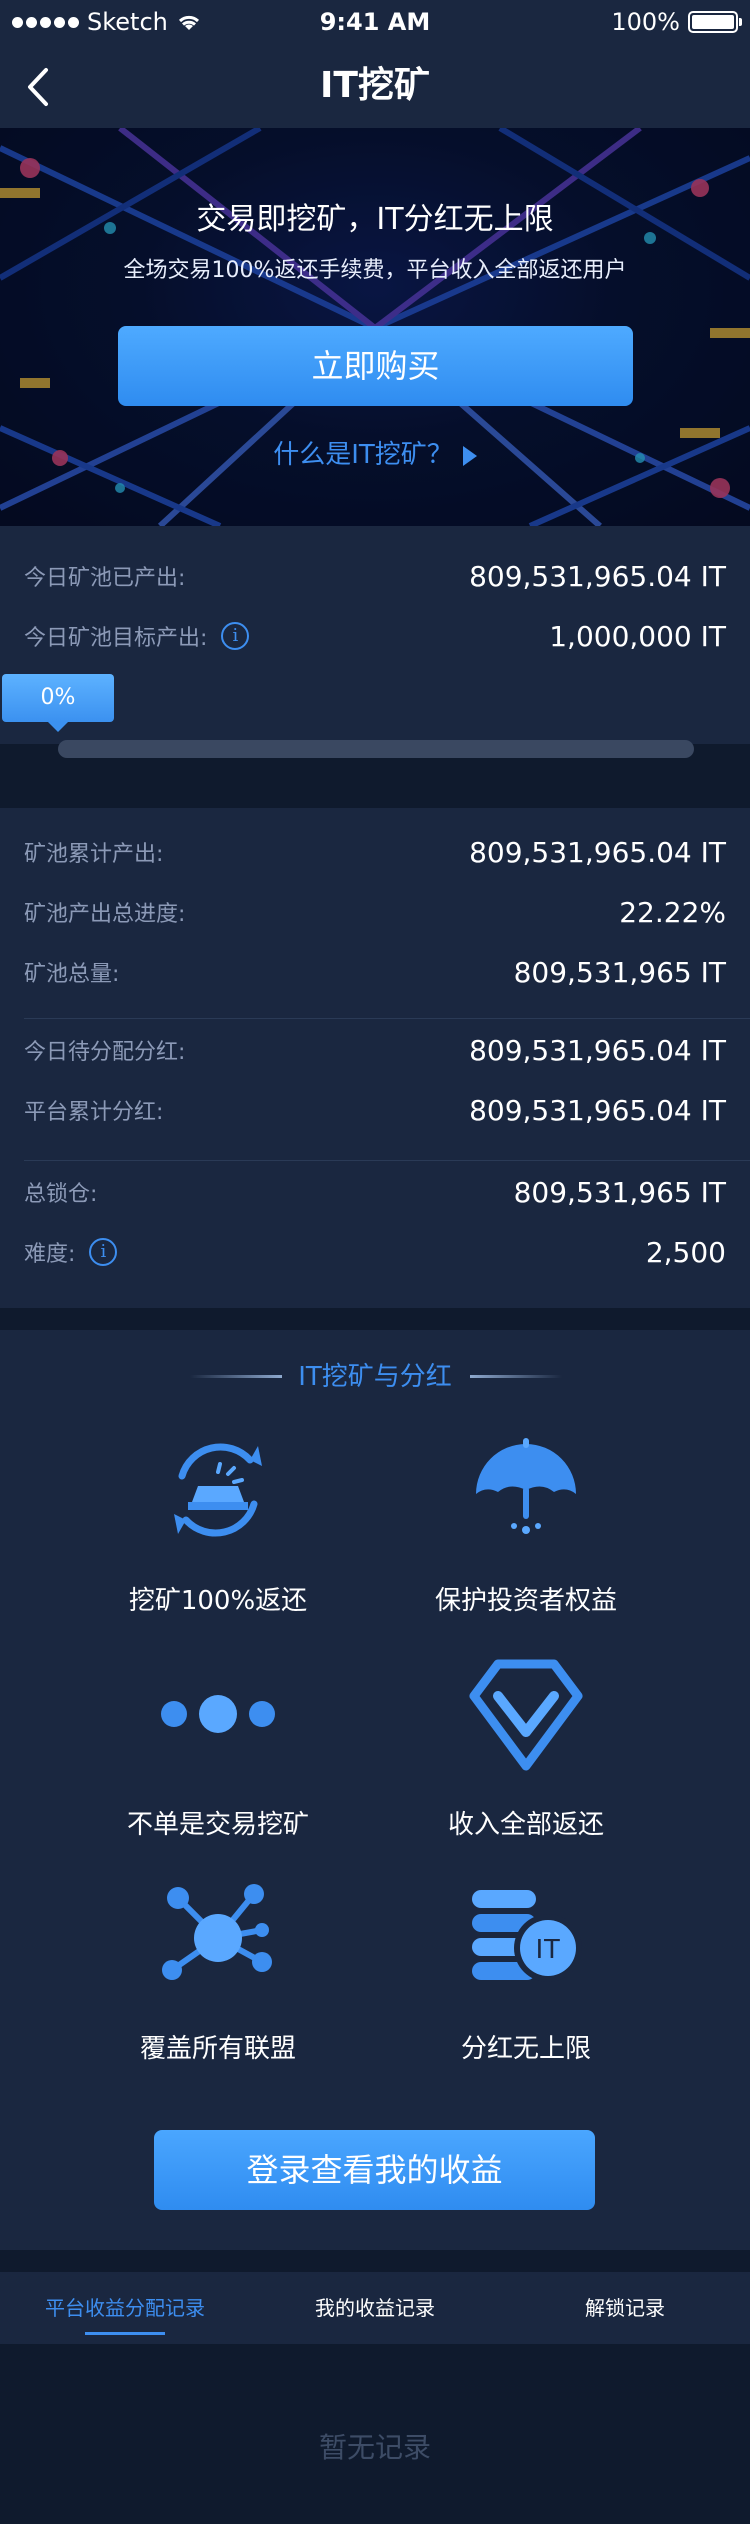 The image size is (750, 2524). I want to click on feature-all-alliances: 覆盖所有联盟, so click(218, 1971).